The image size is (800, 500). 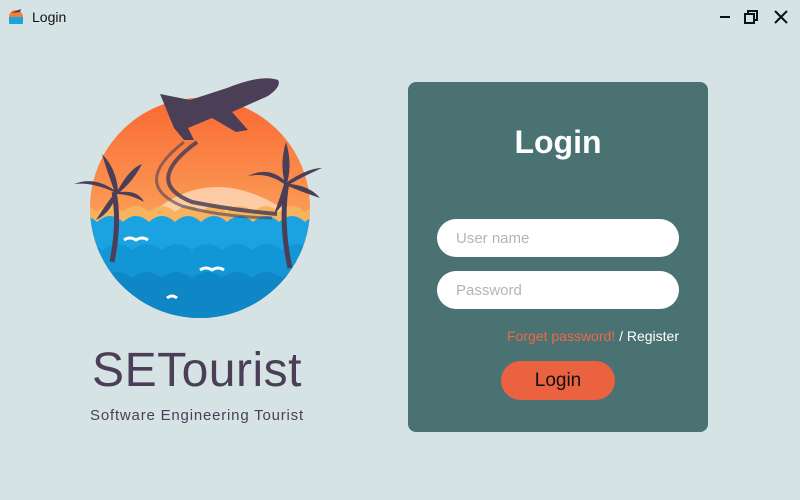 I want to click on window-title: Login, so click(x=49, y=17).